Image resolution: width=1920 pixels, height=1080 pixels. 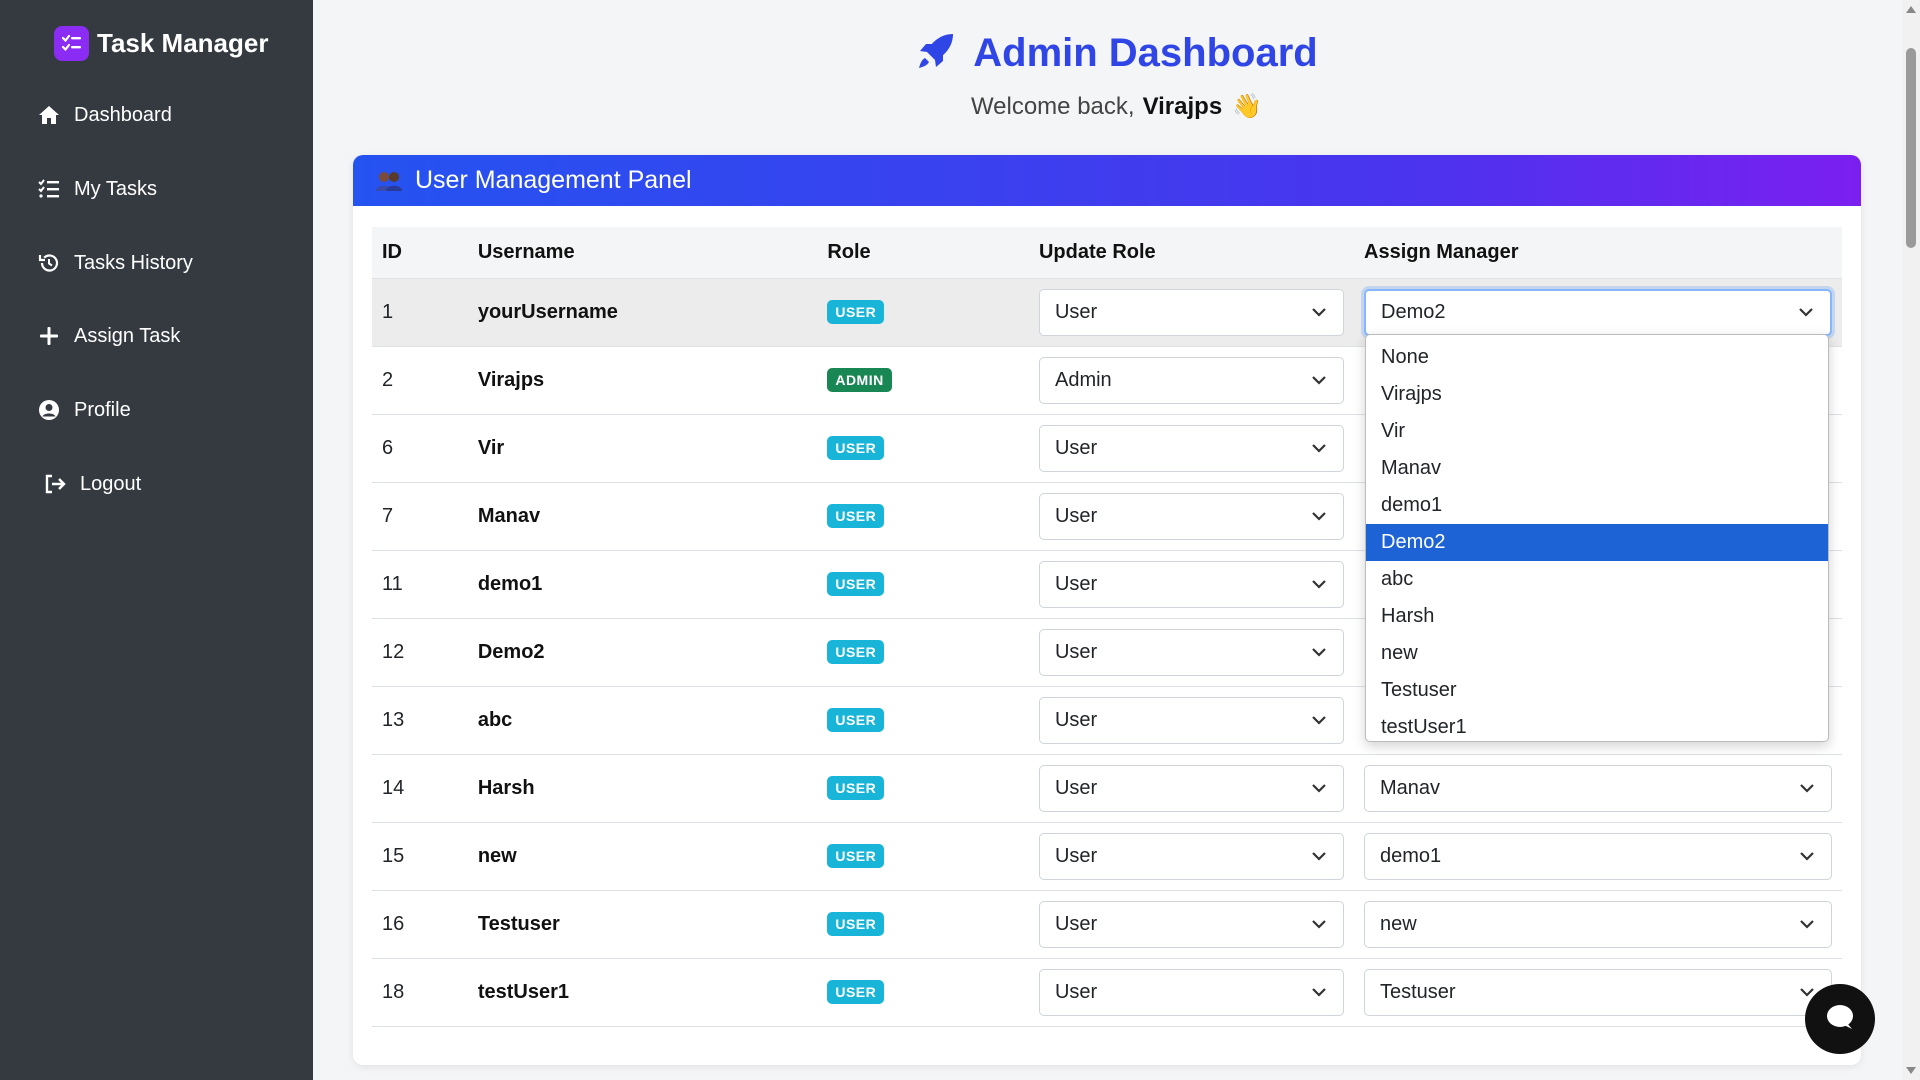 I want to click on list-icon, so click(x=49, y=189).